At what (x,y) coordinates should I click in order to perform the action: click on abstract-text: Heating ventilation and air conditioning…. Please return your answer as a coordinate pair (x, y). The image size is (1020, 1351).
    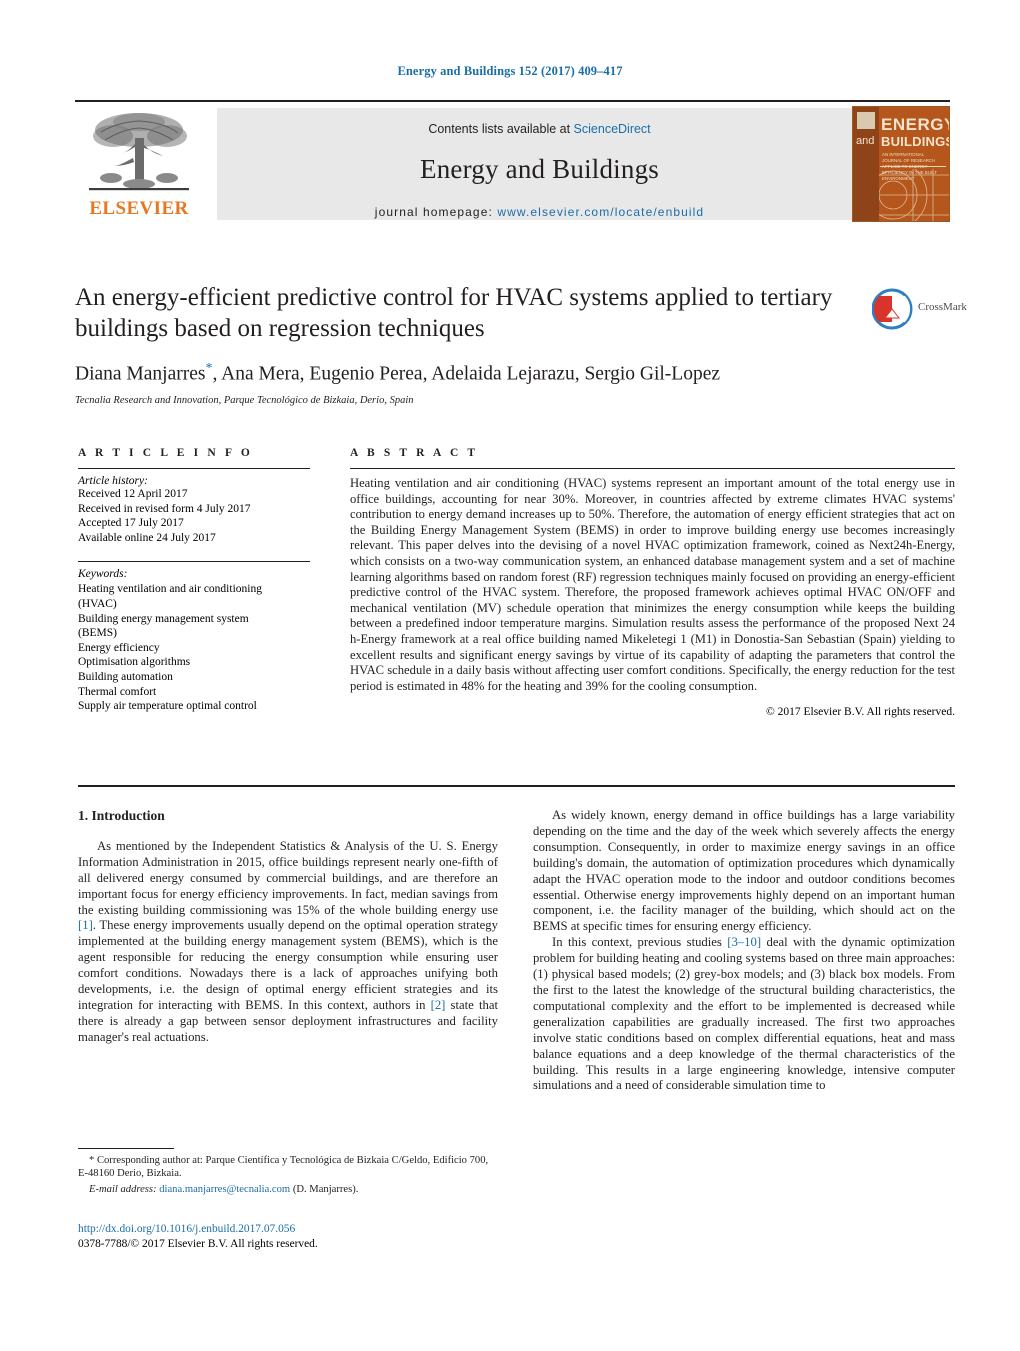
    Looking at the image, I should click on (652, 584).